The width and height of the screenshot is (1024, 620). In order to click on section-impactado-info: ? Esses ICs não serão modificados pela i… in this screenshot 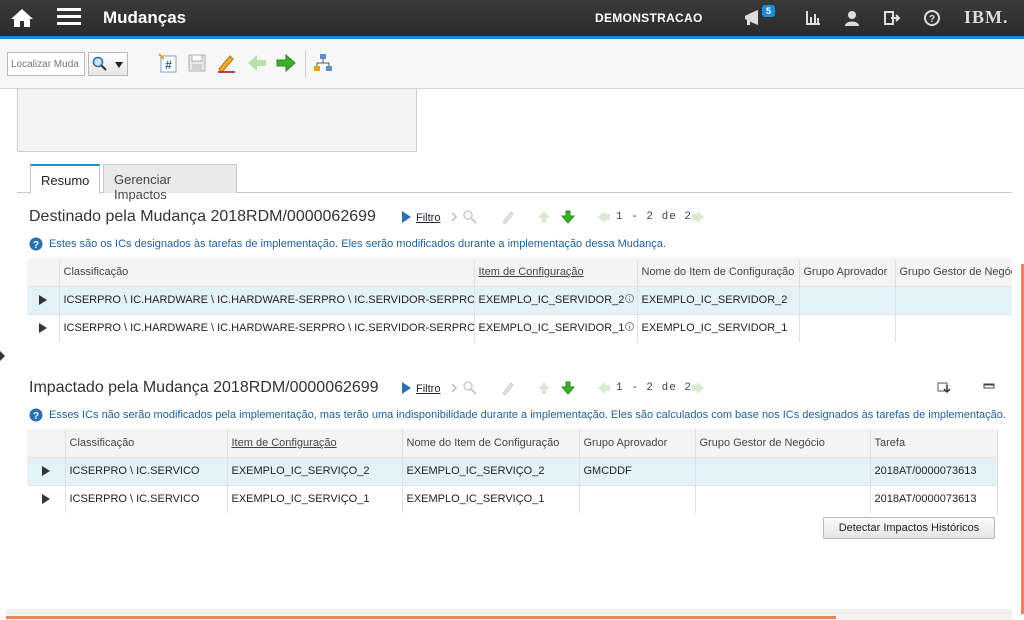, I will do `click(519, 415)`.